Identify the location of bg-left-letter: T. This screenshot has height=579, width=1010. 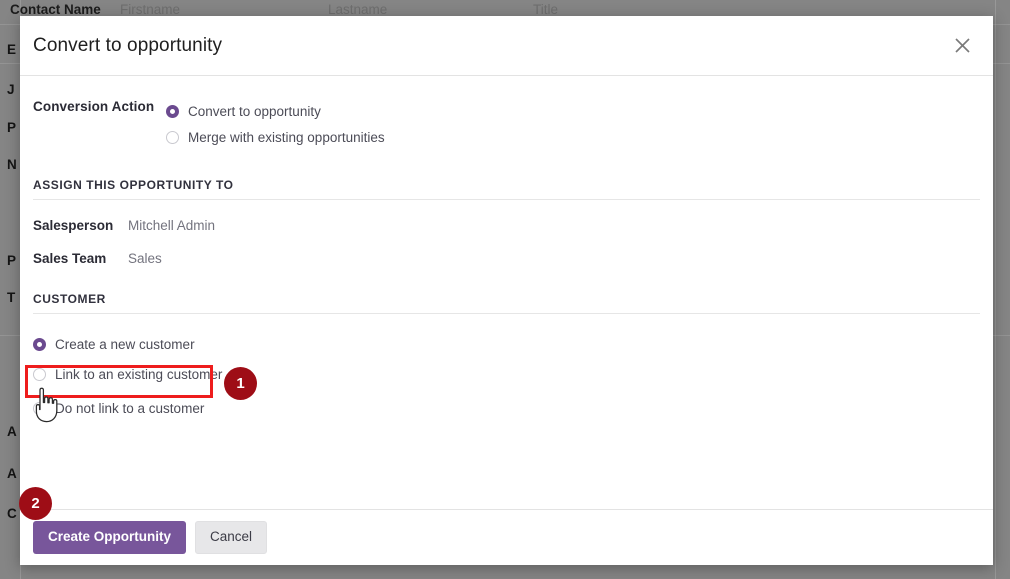
(11, 297).